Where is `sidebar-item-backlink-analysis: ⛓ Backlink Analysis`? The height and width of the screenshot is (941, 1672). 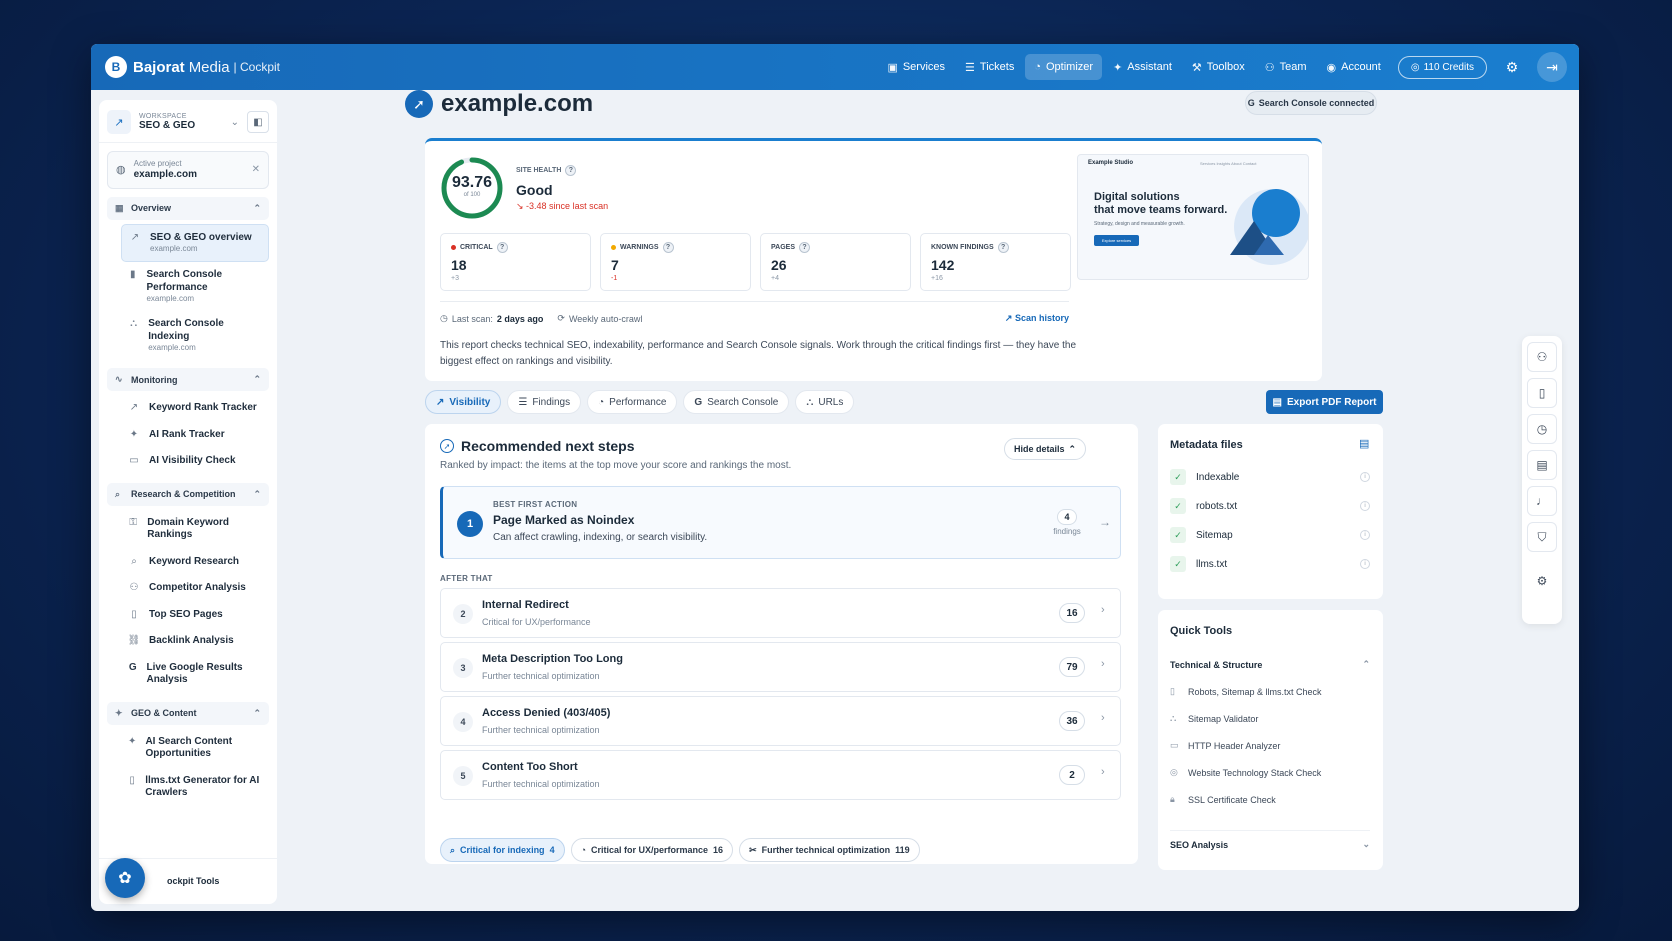
sidebar-item-backlink-analysis: ⛓ Backlink Analysis is located at coordinates (195, 641).